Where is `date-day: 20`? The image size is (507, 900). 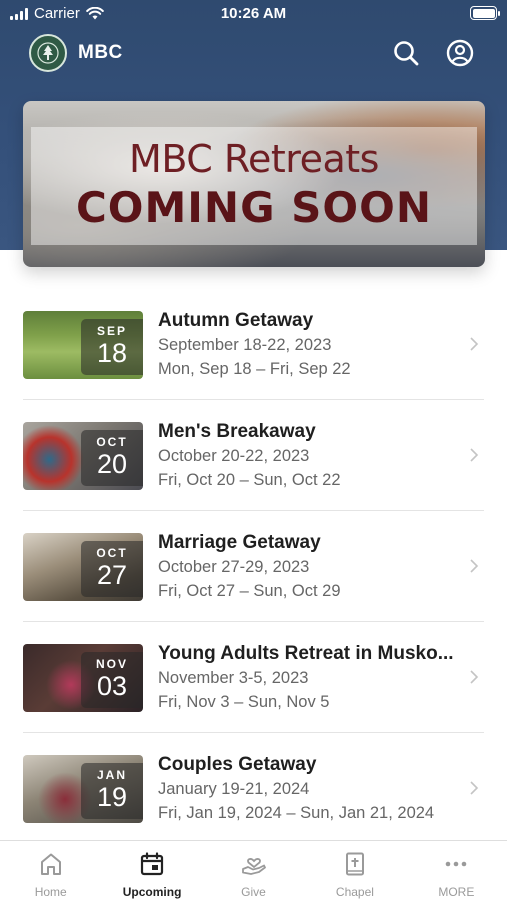 date-day: 20 is located at coordinates (112, 464).